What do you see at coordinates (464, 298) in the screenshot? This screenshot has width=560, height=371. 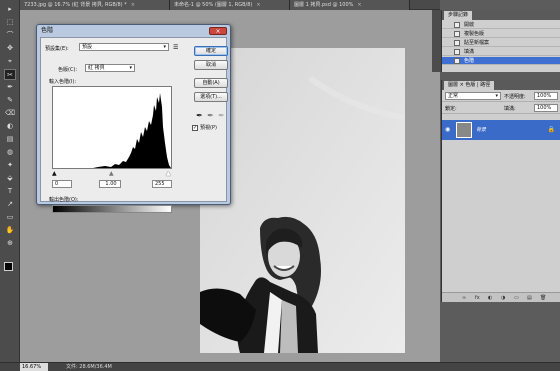 I see `link-layers-icon: ∞` at bounding box center [464, 298].